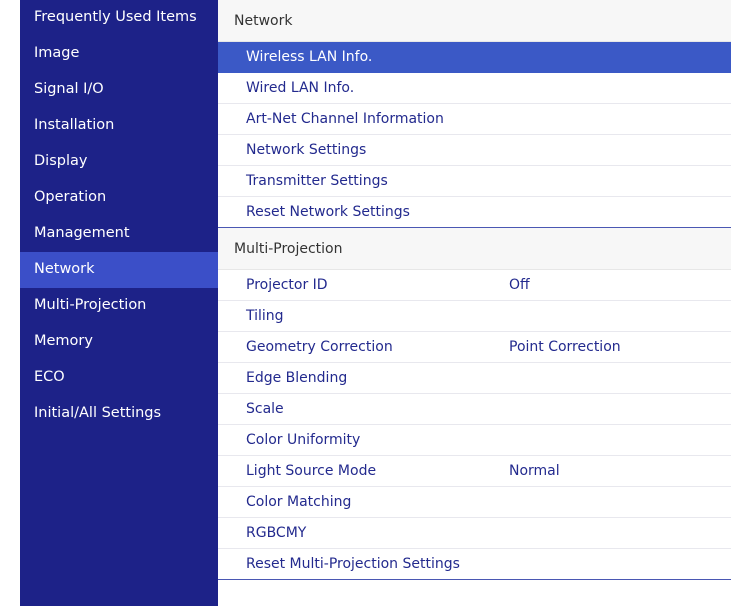 This screenshot has width=731, height=606. I want to click on menu-item-light-source-mode: Light Source Mode Normal, so click(474, 471).